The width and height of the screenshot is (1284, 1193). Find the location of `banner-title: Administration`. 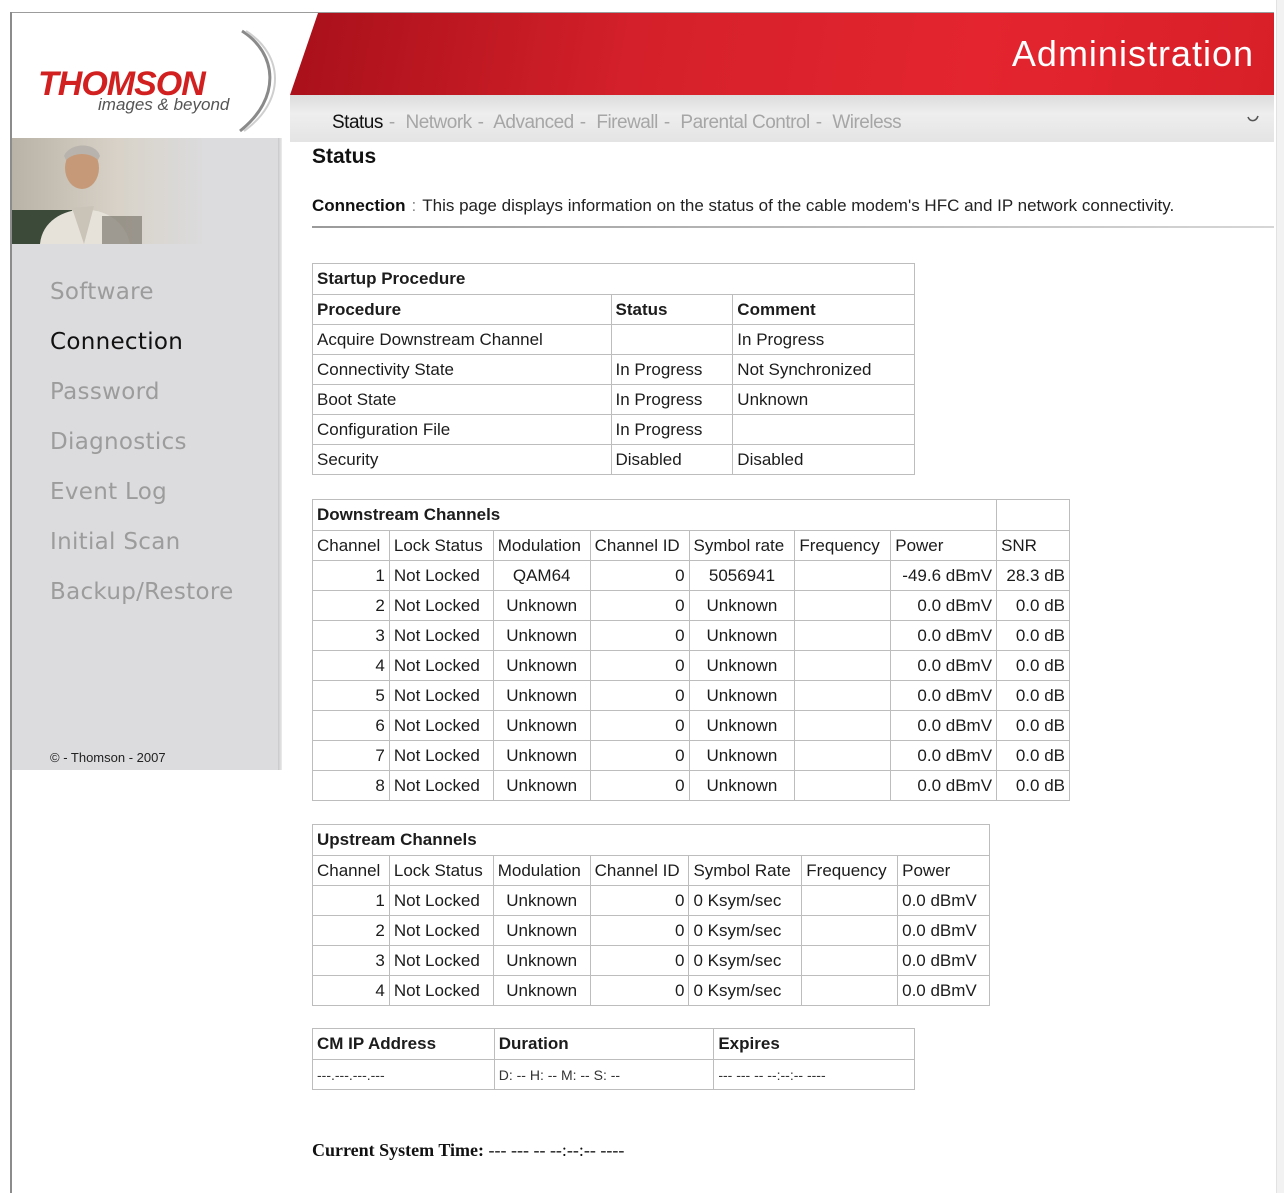

banner-title: Administration is located at coordinates (1132, 53).